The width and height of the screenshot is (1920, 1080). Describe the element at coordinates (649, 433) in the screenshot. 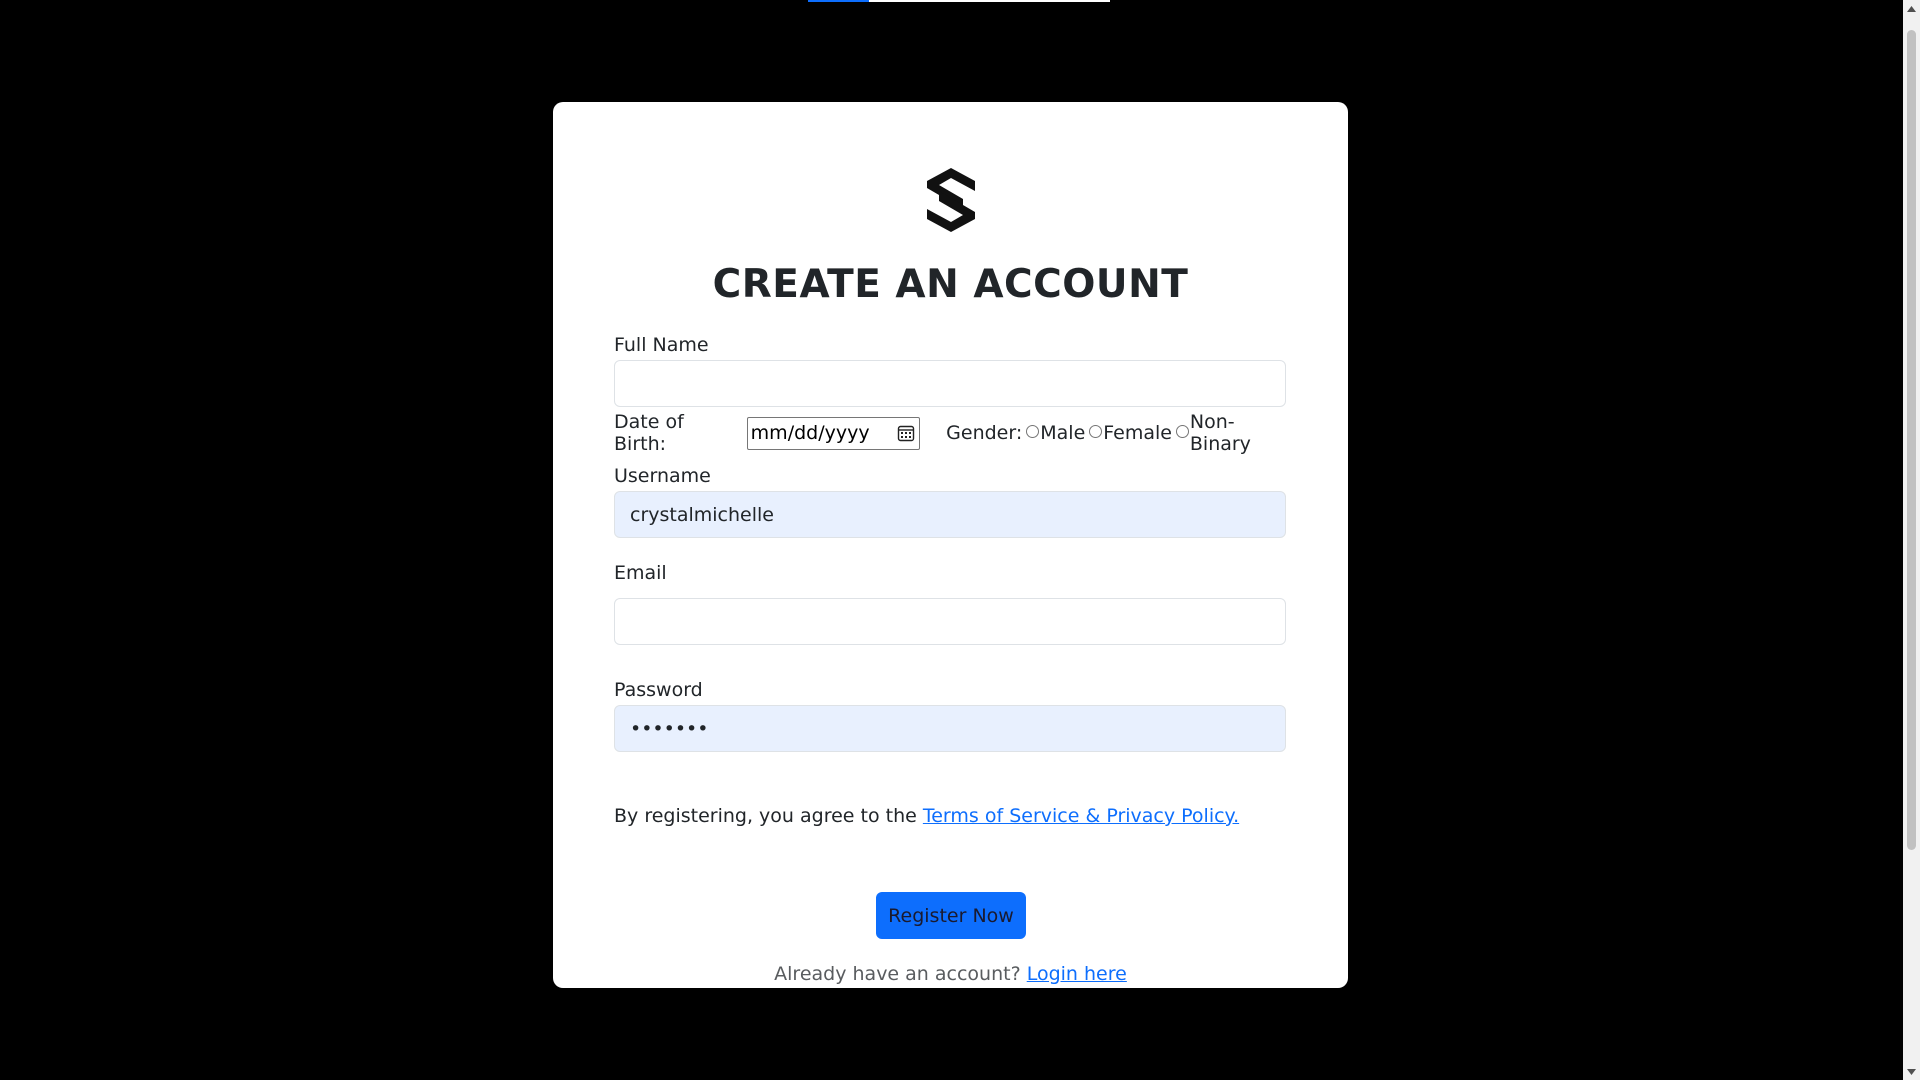

I see `dob-label: Date of Birth:` at that location.